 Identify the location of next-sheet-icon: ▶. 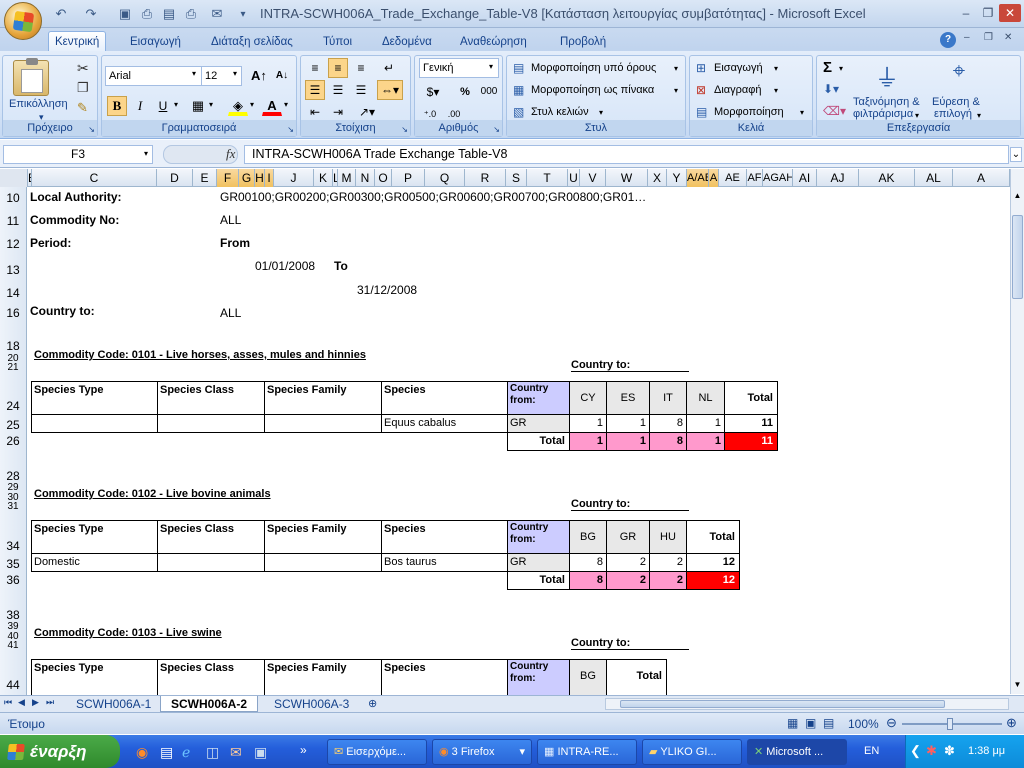
(35, 702).